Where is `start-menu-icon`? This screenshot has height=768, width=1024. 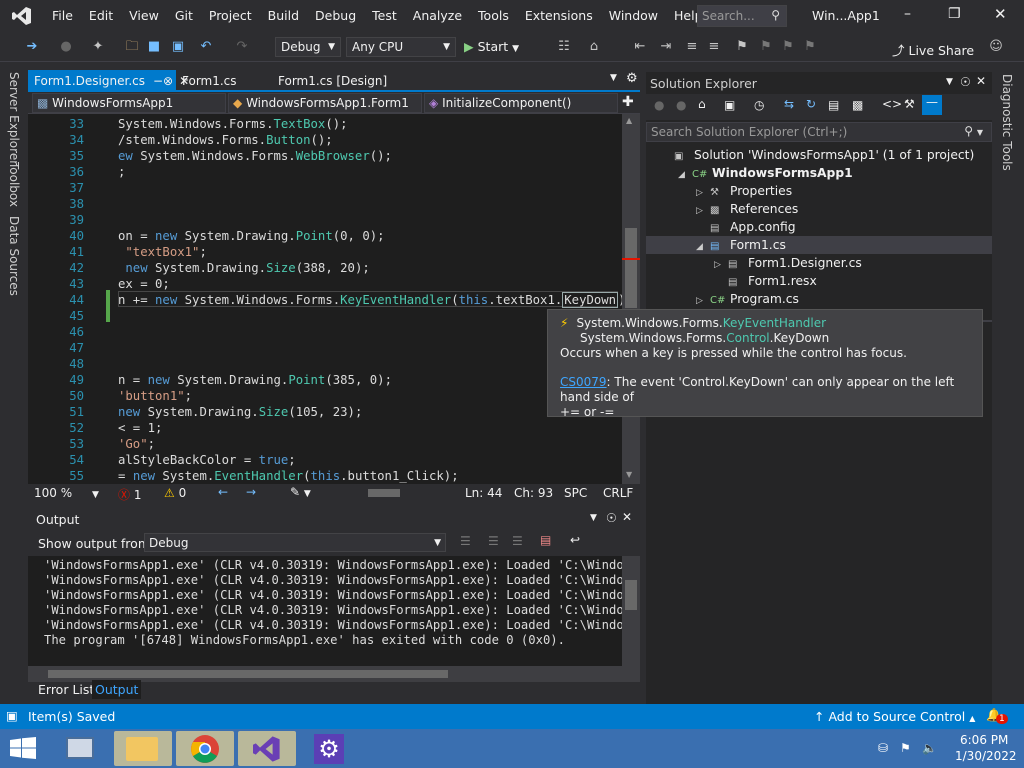
start-menu-icon is located at coordinates (24, 749).